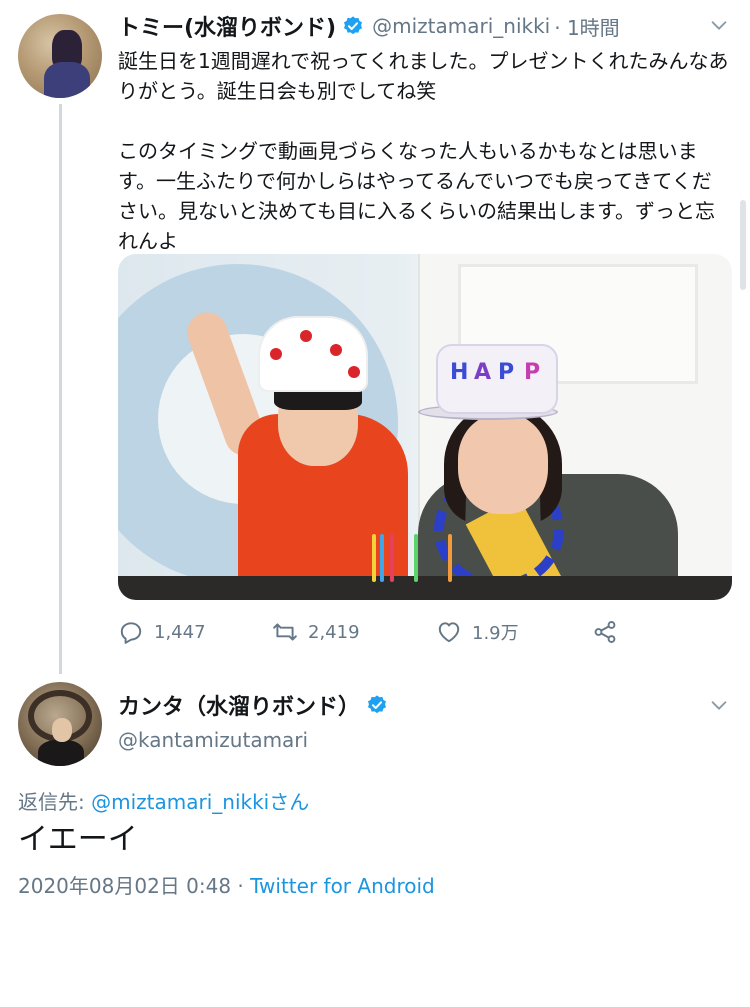 The height and width of the screenshot is (1007, 750). Describe the element at coordinates (180, 632) in the screenshot. I see `reply-count: 1,447` at that location.